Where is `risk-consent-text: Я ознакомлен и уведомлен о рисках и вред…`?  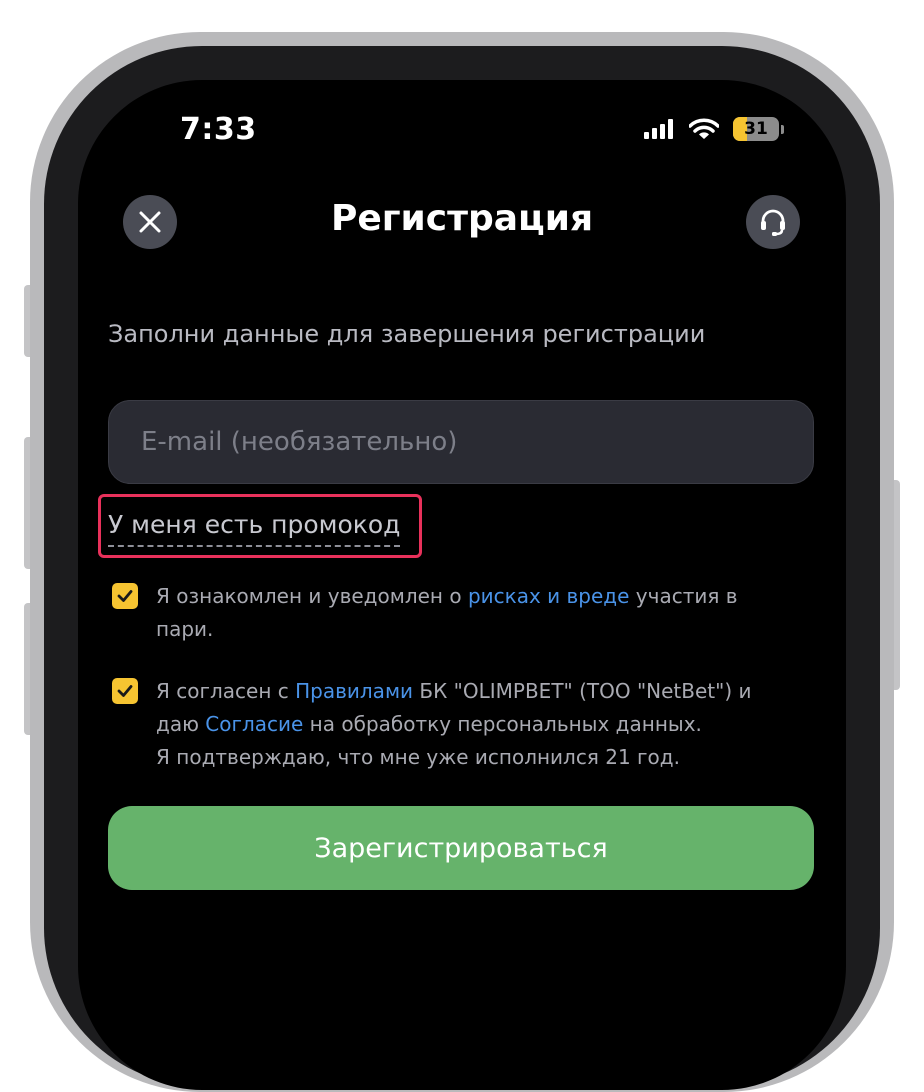 risk-consent-text: Я ознакомлен и уведомлен о рисках и вред… is located at coordinates (471, 613).